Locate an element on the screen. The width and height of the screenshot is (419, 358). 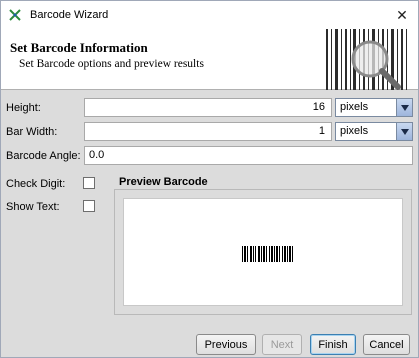
height-label: Height: is located at coordinates (23, 108).